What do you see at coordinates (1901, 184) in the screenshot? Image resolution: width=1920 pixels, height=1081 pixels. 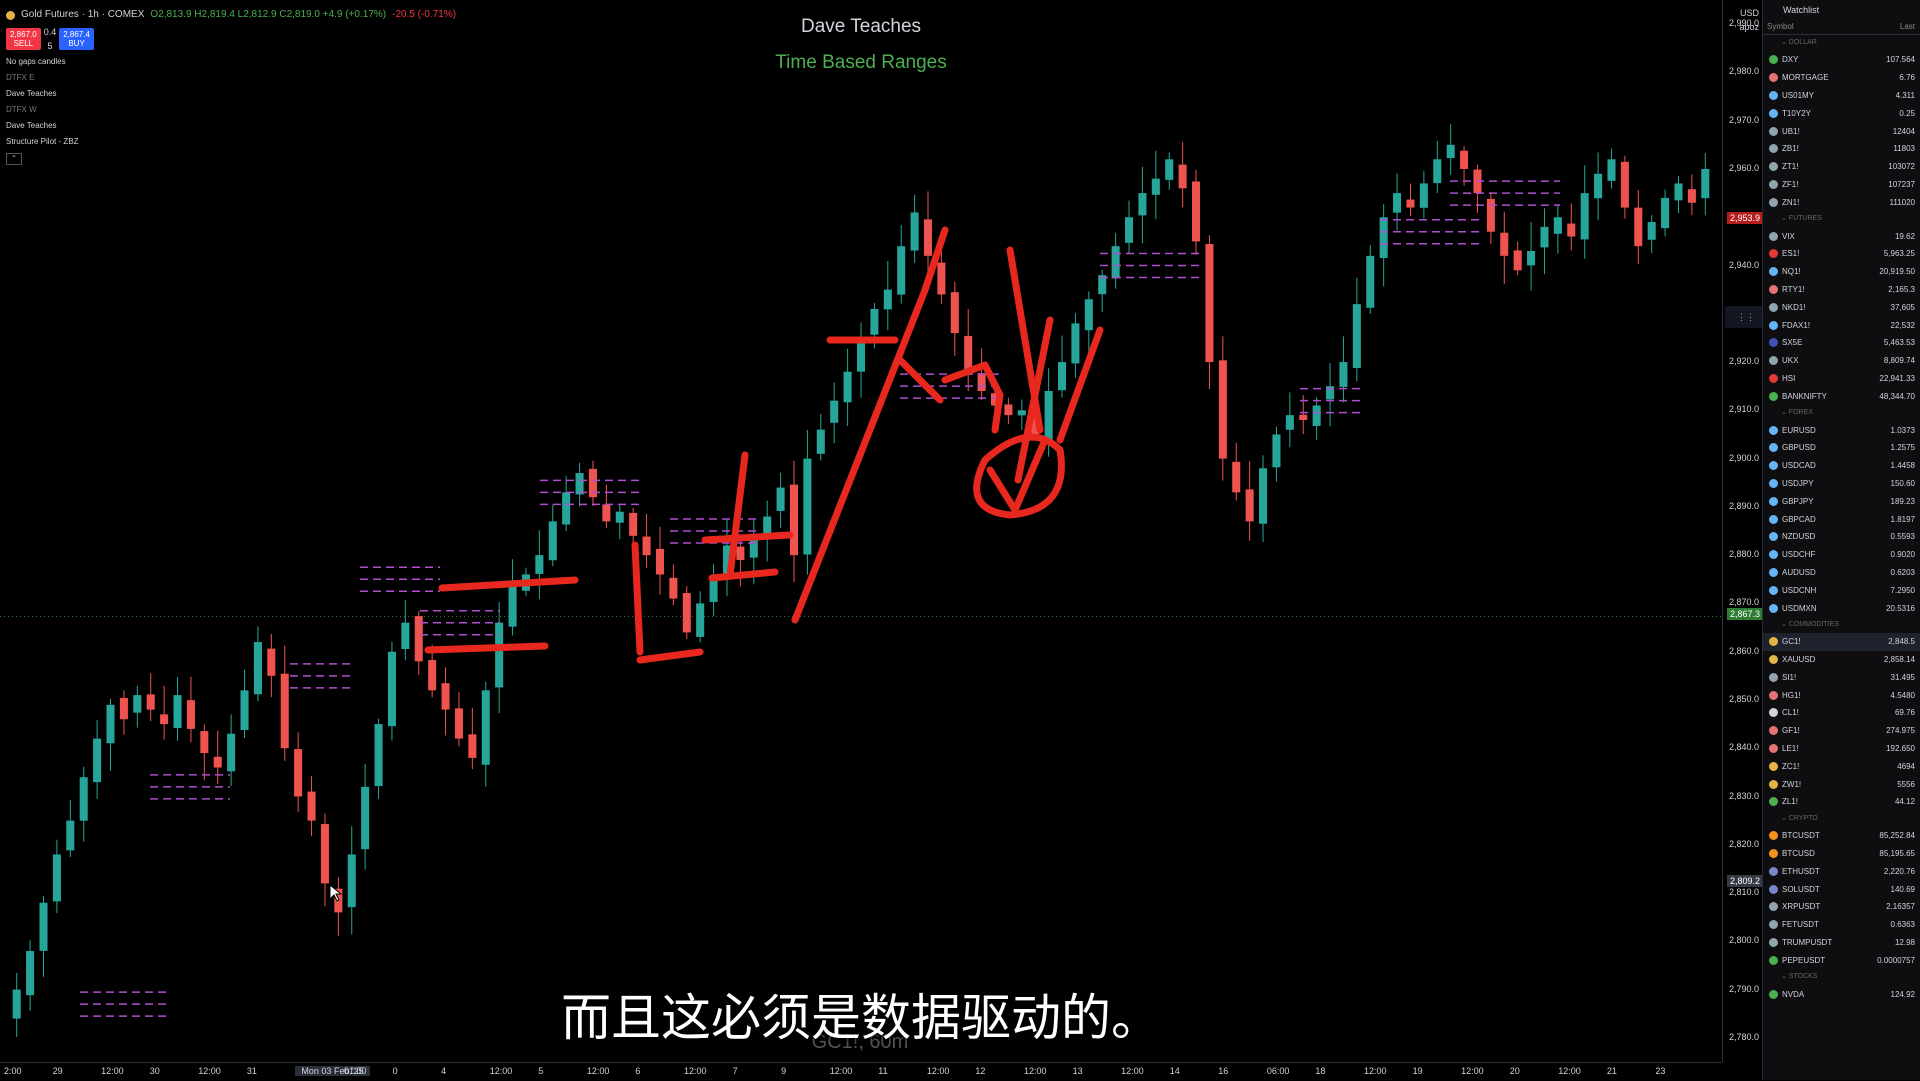 I see `watchlist-last-price: 107237` at bounding box center [1901, 184].